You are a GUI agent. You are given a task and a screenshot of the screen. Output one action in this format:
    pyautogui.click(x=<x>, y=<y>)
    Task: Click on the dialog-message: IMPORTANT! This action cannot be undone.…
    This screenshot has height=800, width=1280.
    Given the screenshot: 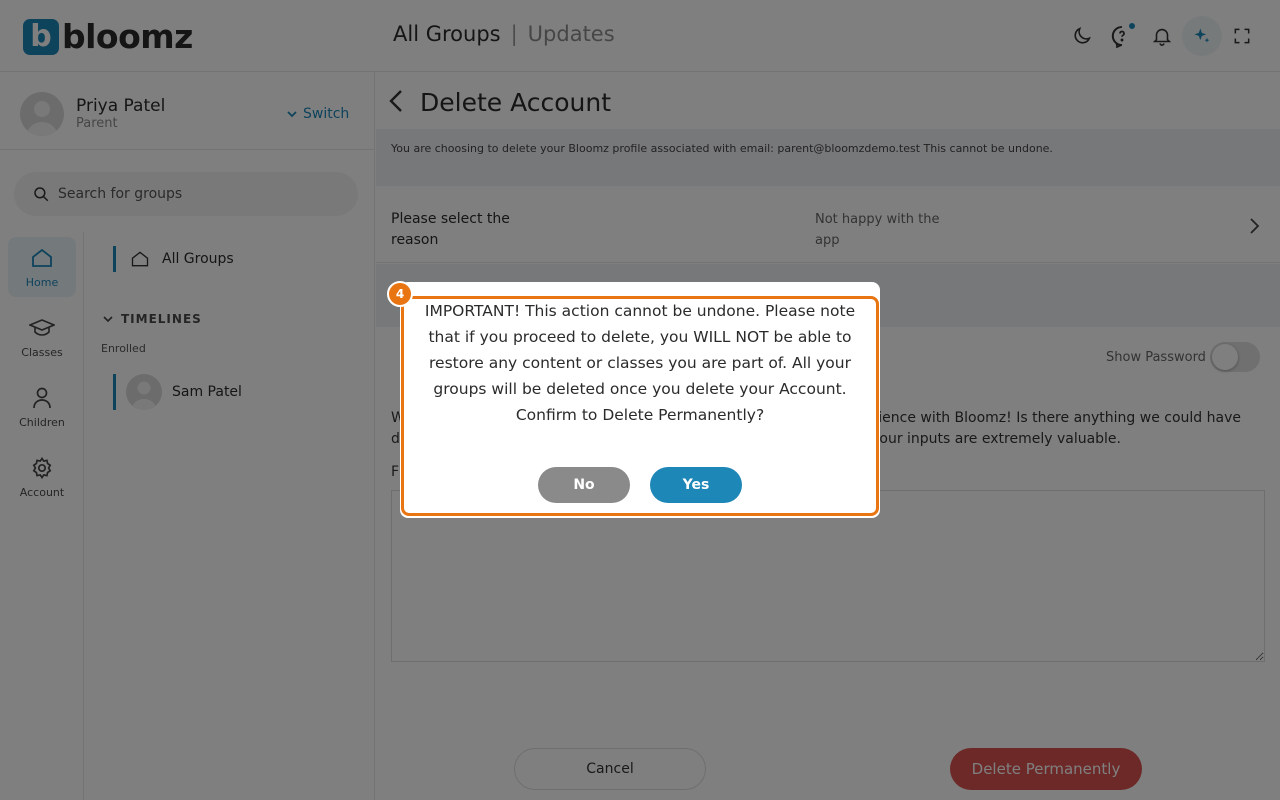 What is the action you would take?
    pyautogui.click(x=640, y=363)
    